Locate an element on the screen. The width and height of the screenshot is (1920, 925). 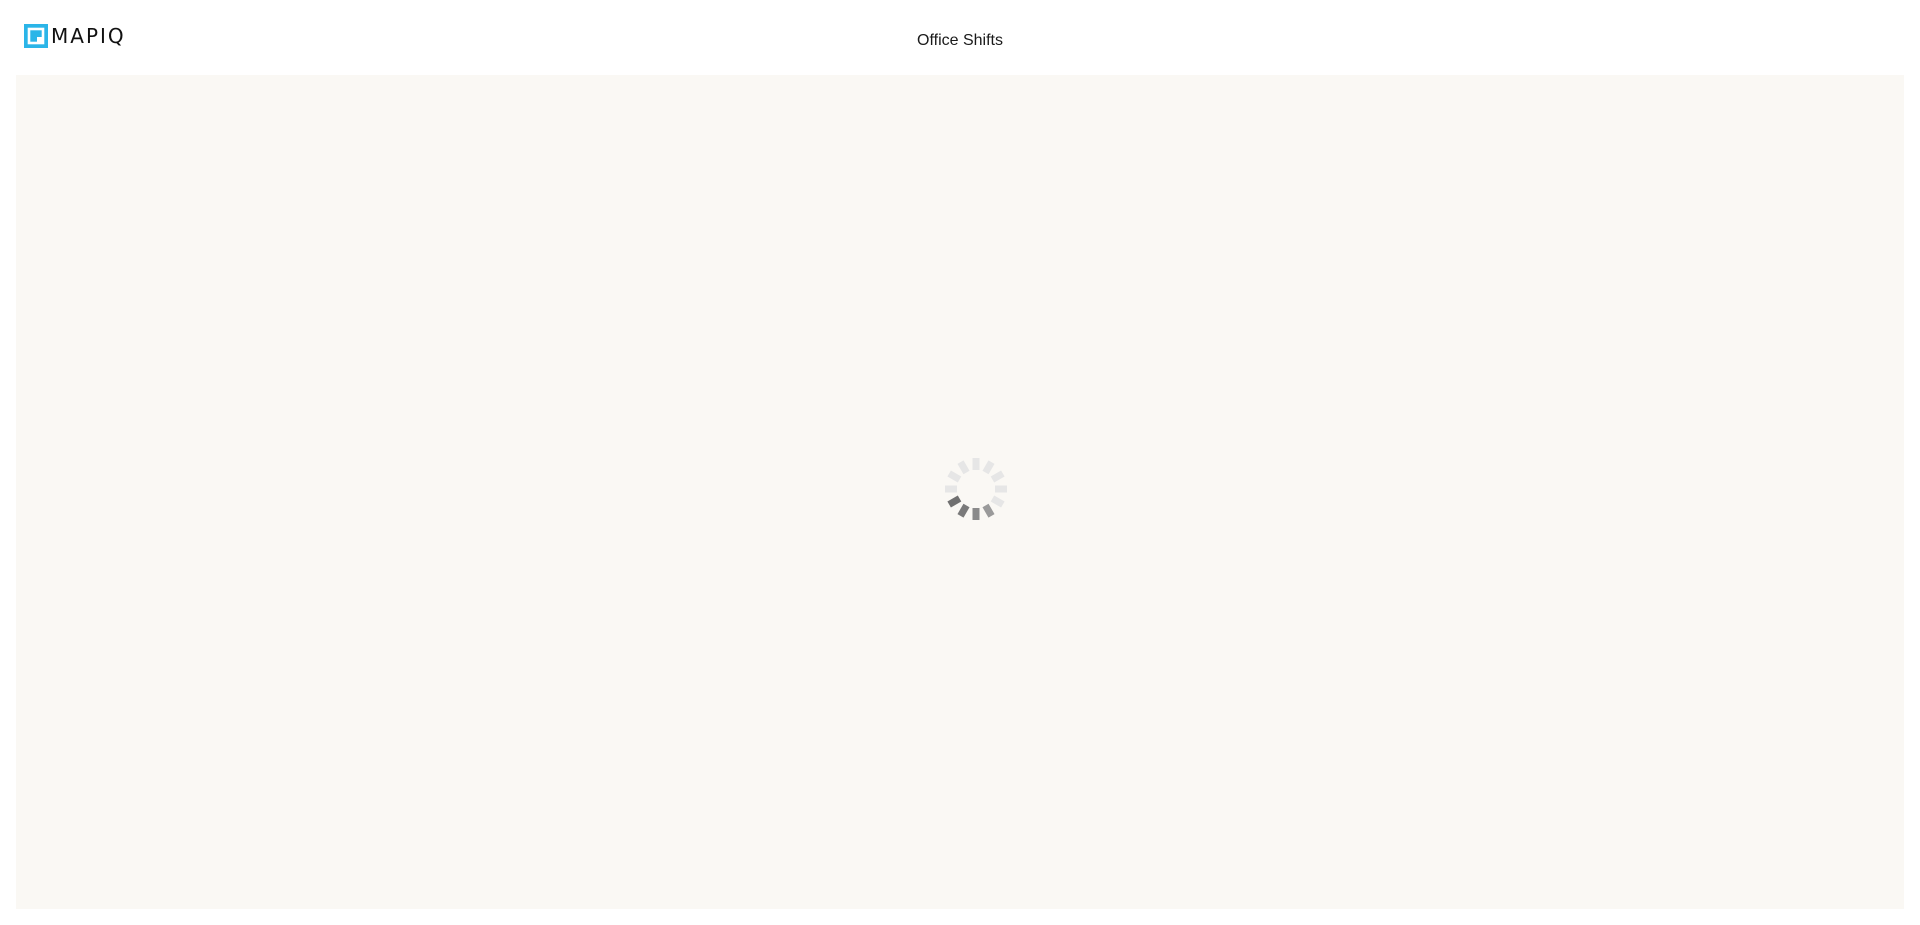
page-title: Office Shifts is located at coordinates (960, 40).